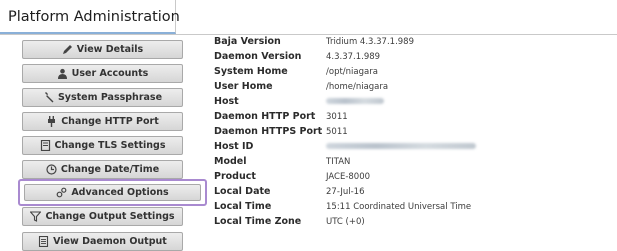 The height and width of the screenshot is (251, 617). What do you see at coordinates (120, 192) in the screenshot?
I see `advanced-options-label: Advanced Options` at bounding box center [120, 192].